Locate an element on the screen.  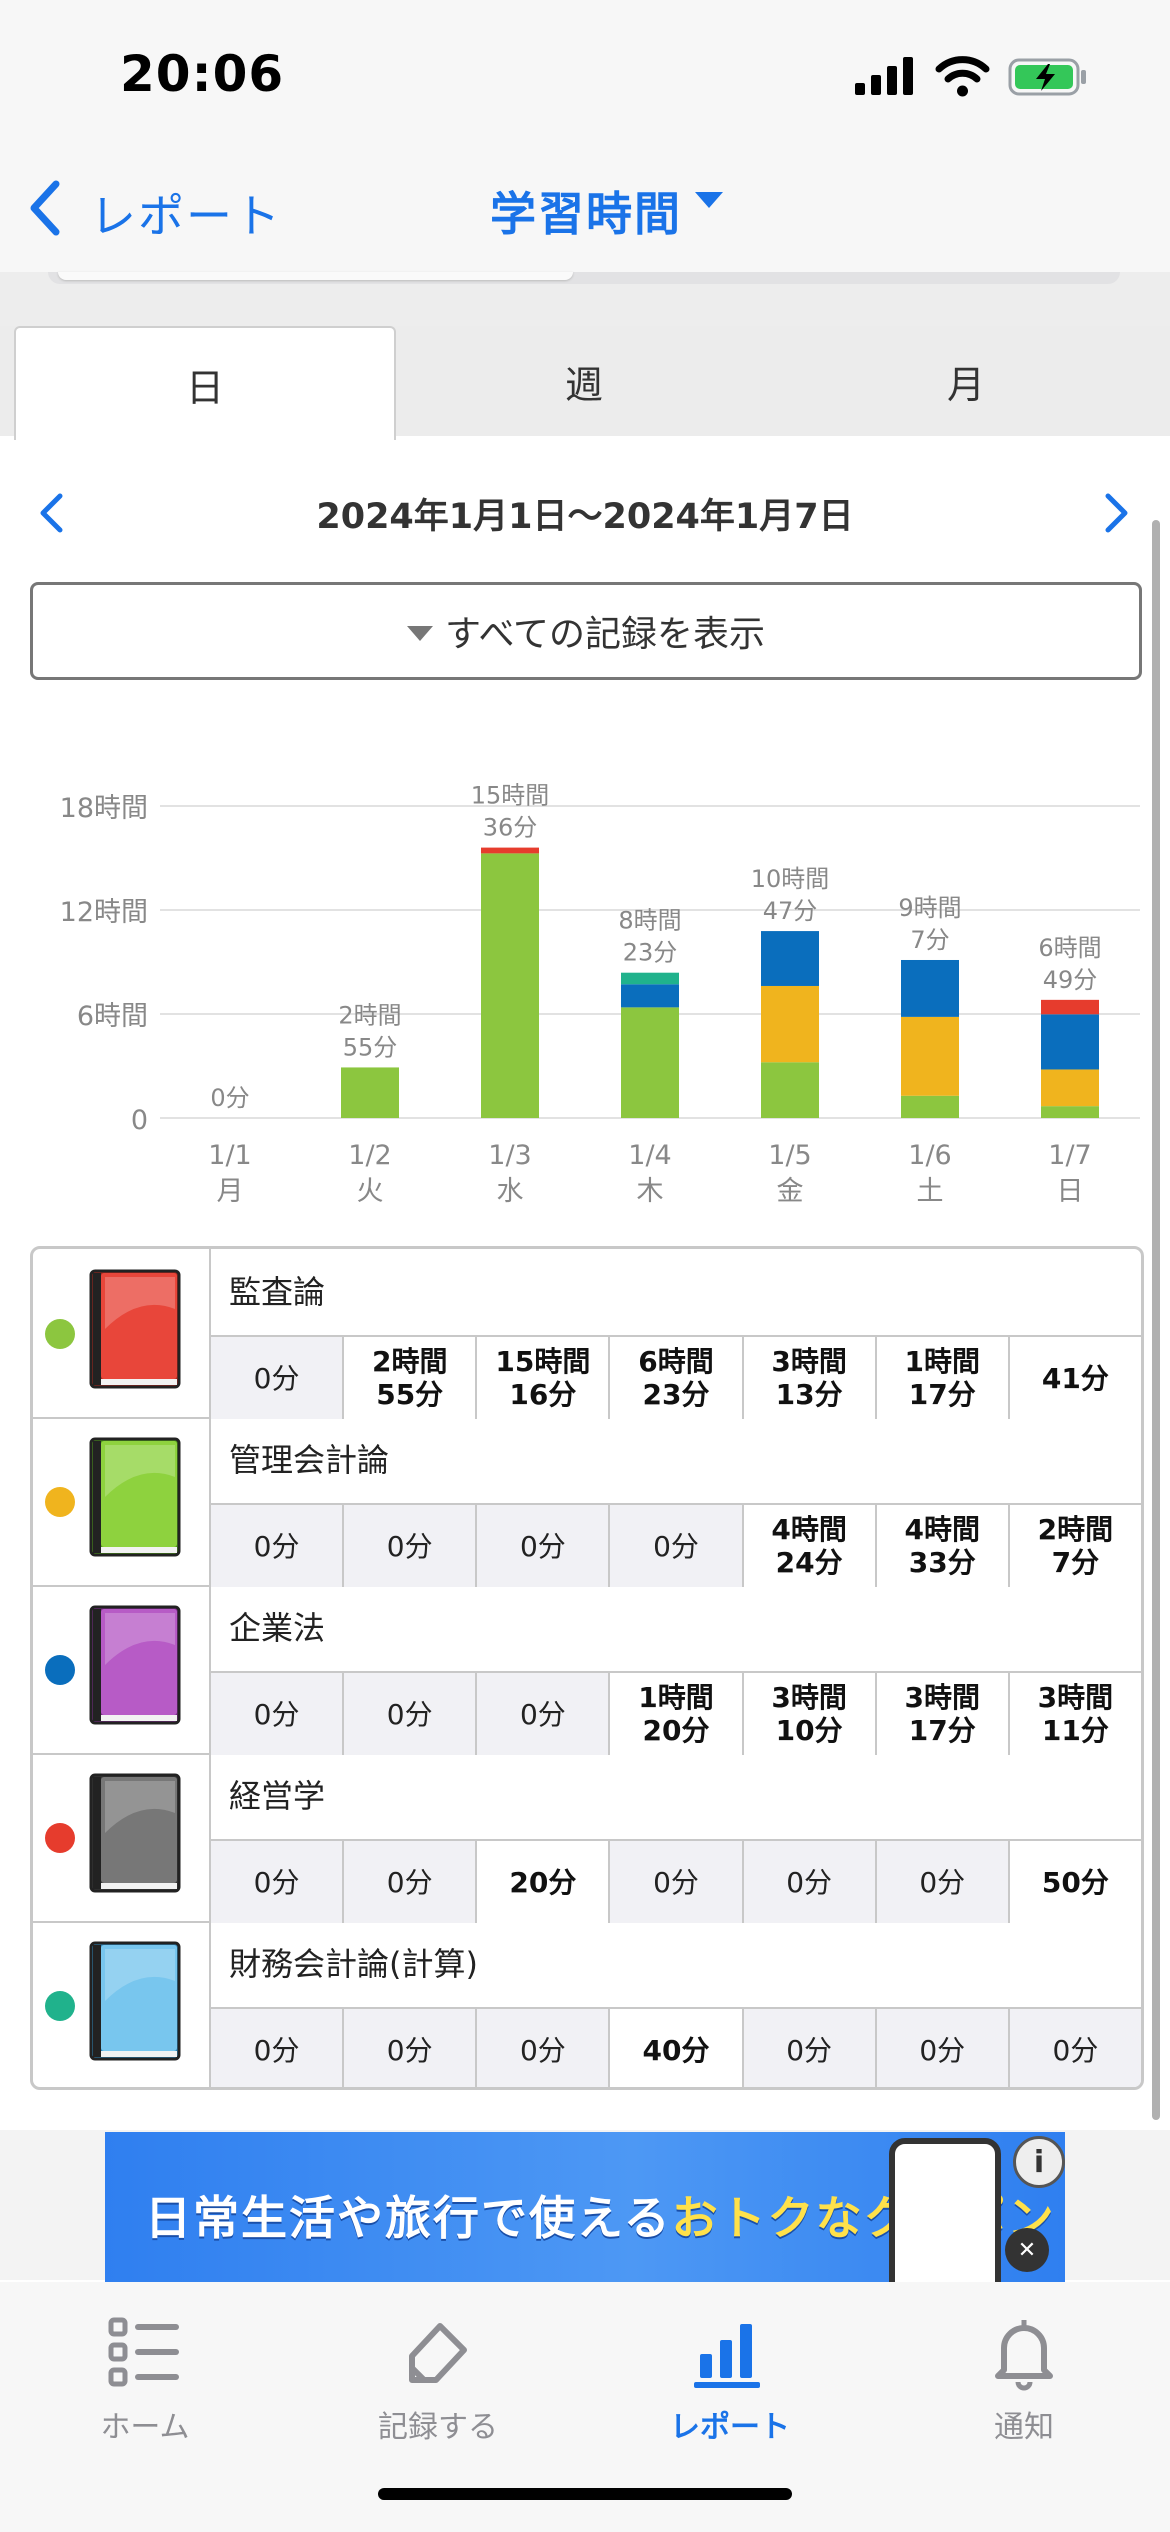
x-tick-date: 1/2 is located at coordinates (369, 1155).